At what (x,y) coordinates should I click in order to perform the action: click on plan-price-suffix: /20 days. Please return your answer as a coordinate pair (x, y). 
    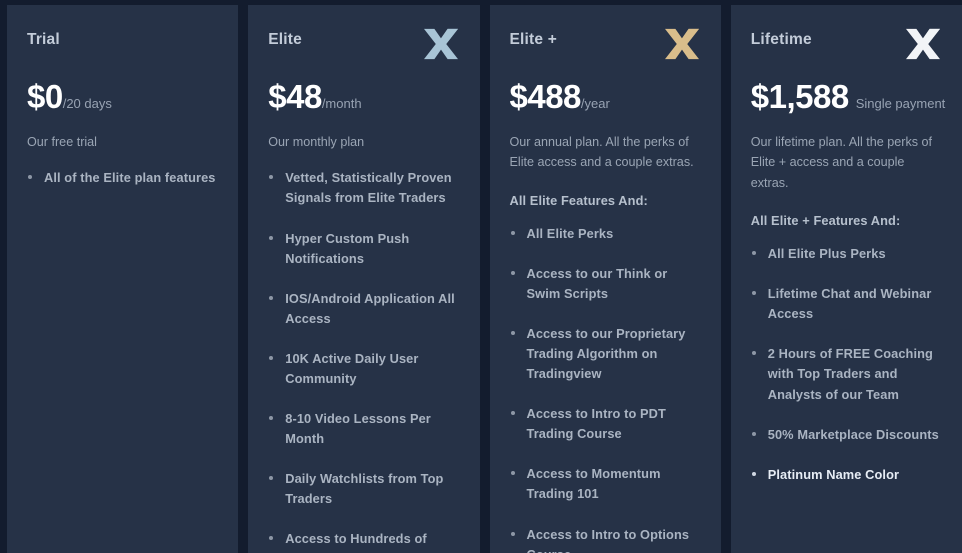
    Looking at the image, I should click on (87, 103).